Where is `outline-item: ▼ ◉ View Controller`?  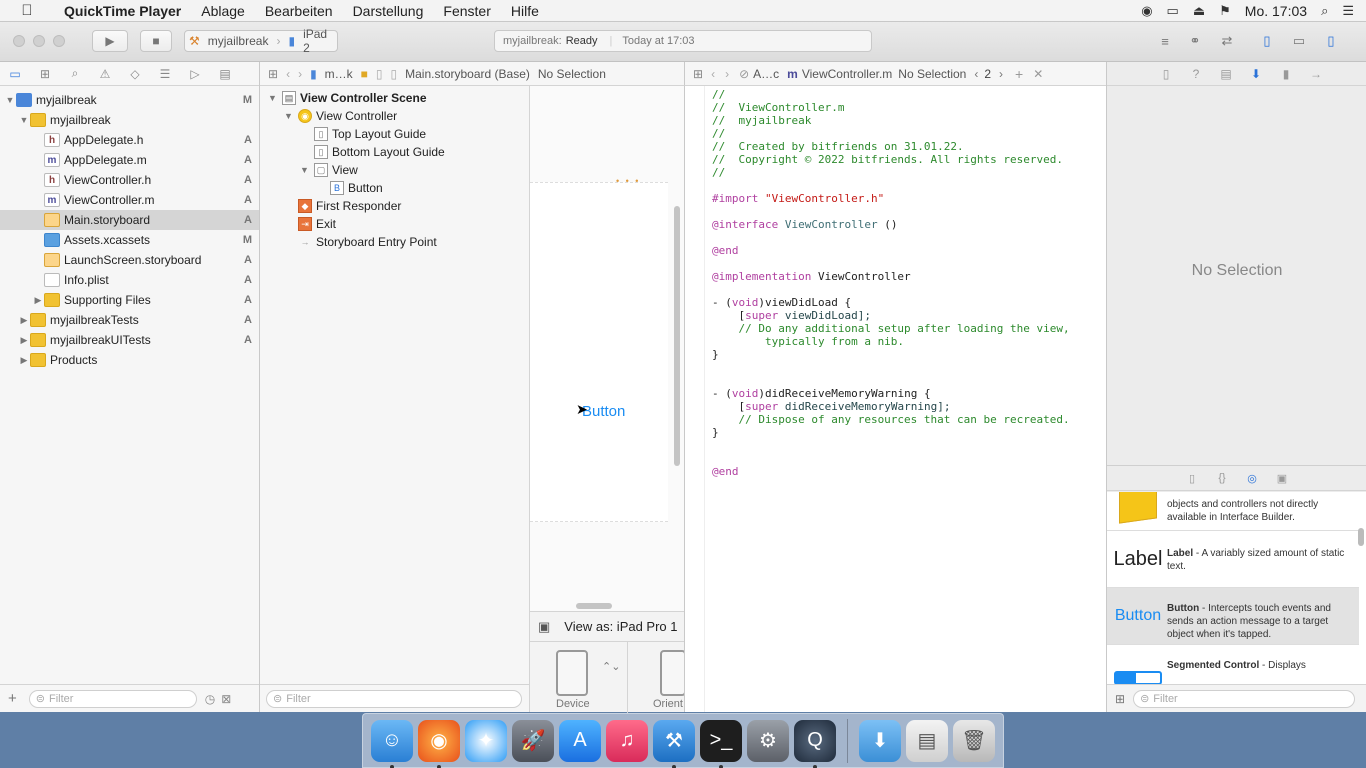
outline-item: ▼ ◉ View Controller is located at coordinates (340, 116).